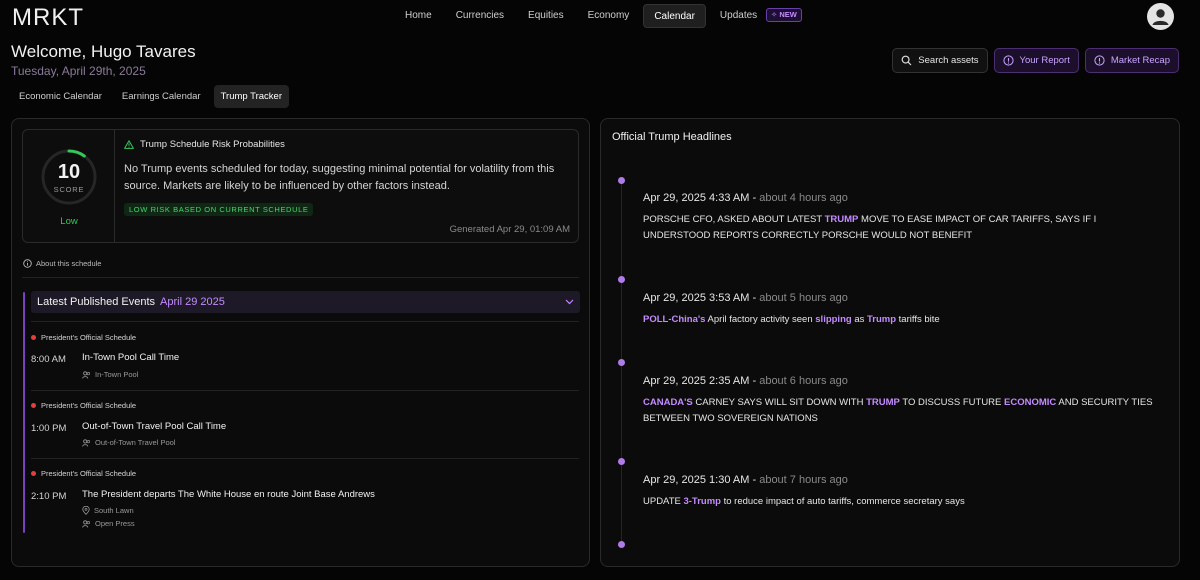  I want to click on nav-currencies-label: Currencies, so click(480, 15).